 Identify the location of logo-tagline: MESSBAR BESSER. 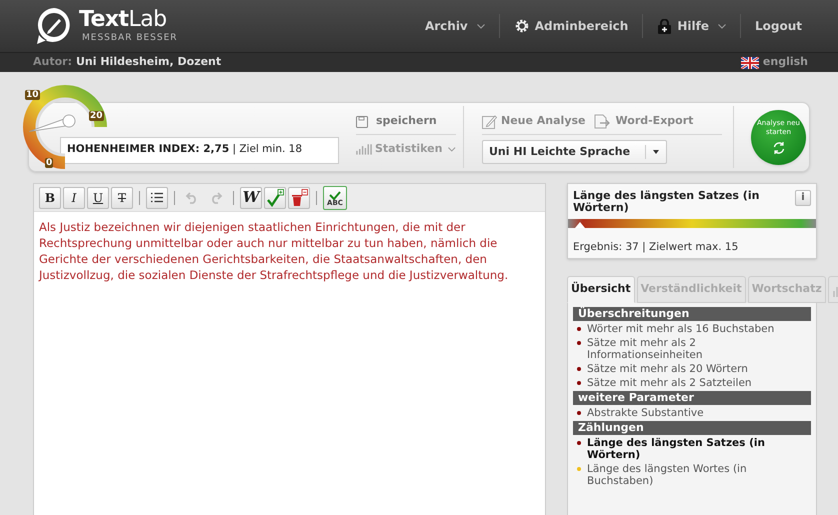
(130, 38).